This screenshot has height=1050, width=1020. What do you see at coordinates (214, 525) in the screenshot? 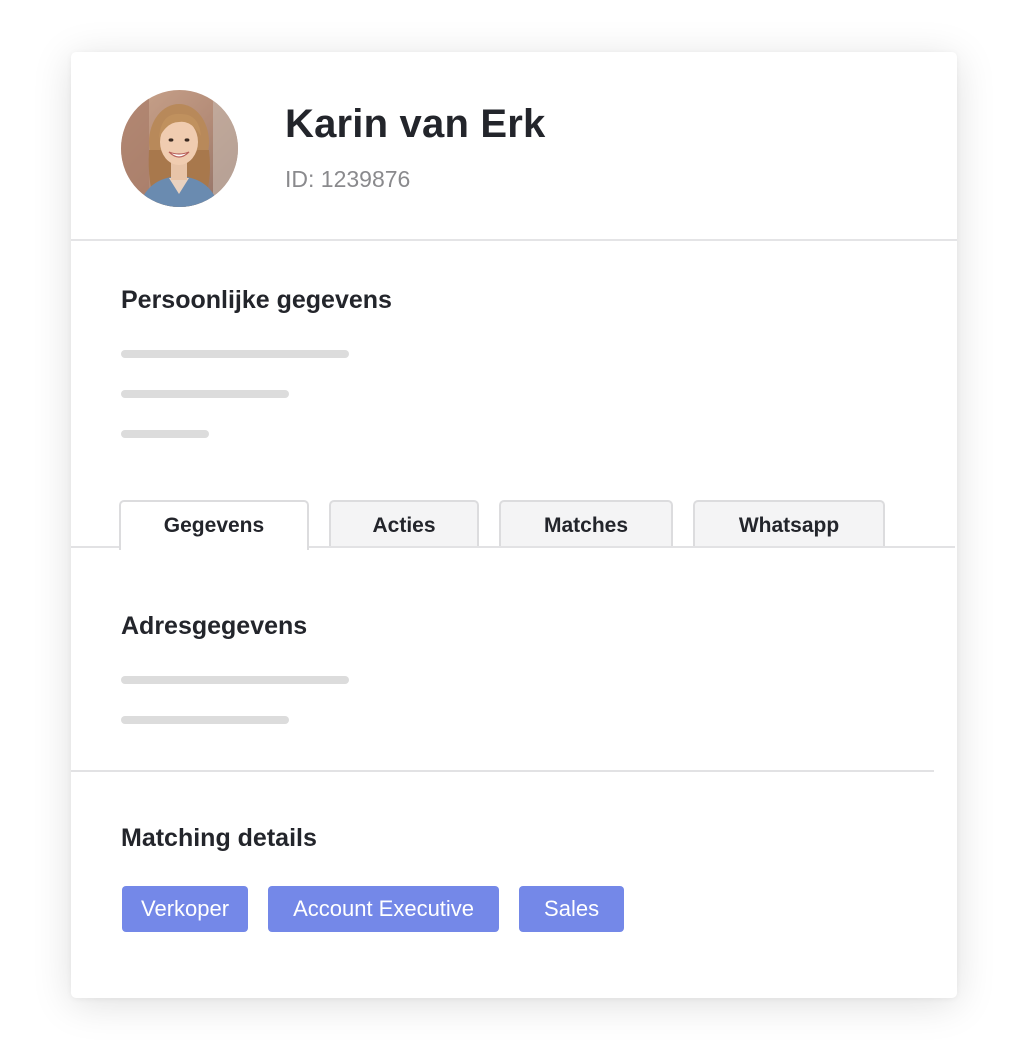
I see `tab-gegevens: Gegevens` at bounding box center [214, 525].